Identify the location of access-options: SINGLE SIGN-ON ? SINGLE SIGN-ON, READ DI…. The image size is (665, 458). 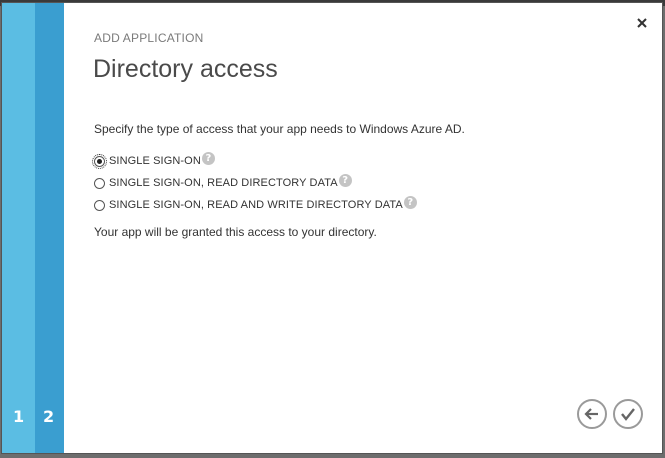
(254, 183).